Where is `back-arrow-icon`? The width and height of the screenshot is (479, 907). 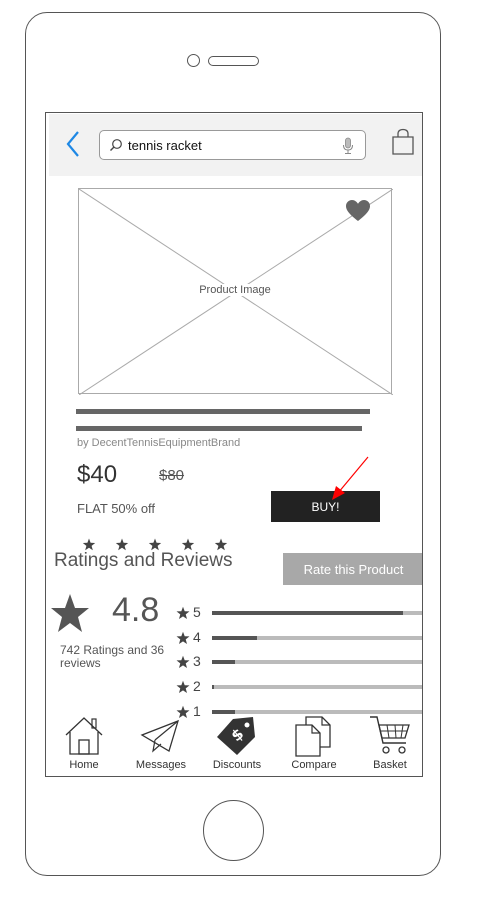 back-arrow-icon is located at coordinates (73, 144).